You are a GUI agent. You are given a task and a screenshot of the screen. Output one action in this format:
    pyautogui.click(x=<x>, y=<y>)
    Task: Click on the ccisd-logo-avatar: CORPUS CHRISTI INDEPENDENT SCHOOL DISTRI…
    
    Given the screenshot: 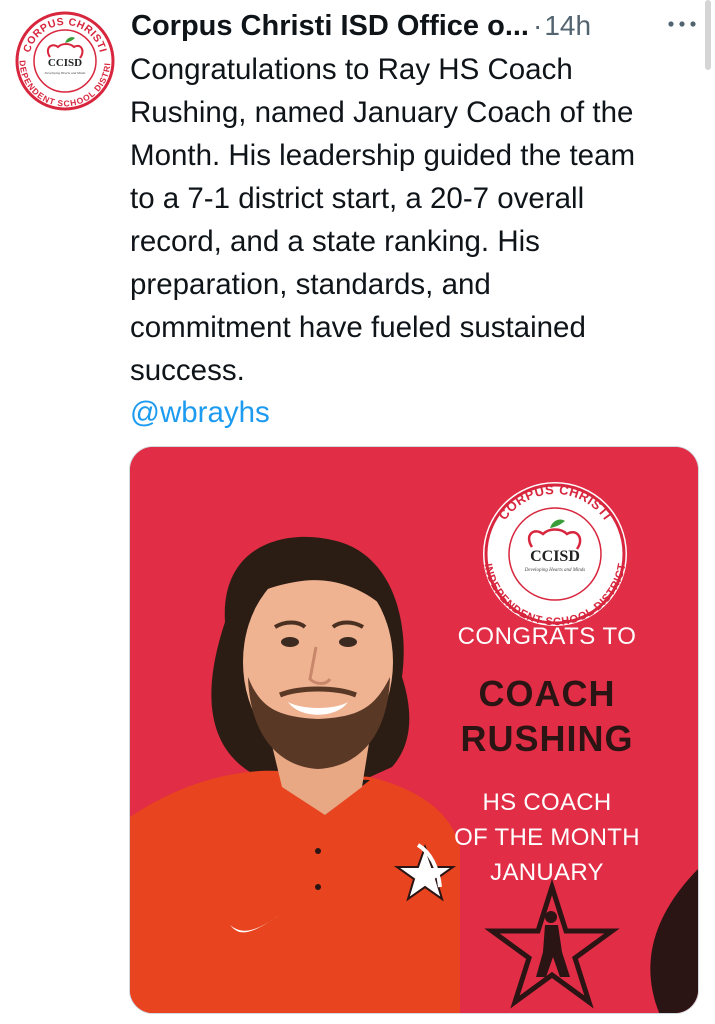 What is the action you would take?
    pyautogui.click(x=64, y=60)
    